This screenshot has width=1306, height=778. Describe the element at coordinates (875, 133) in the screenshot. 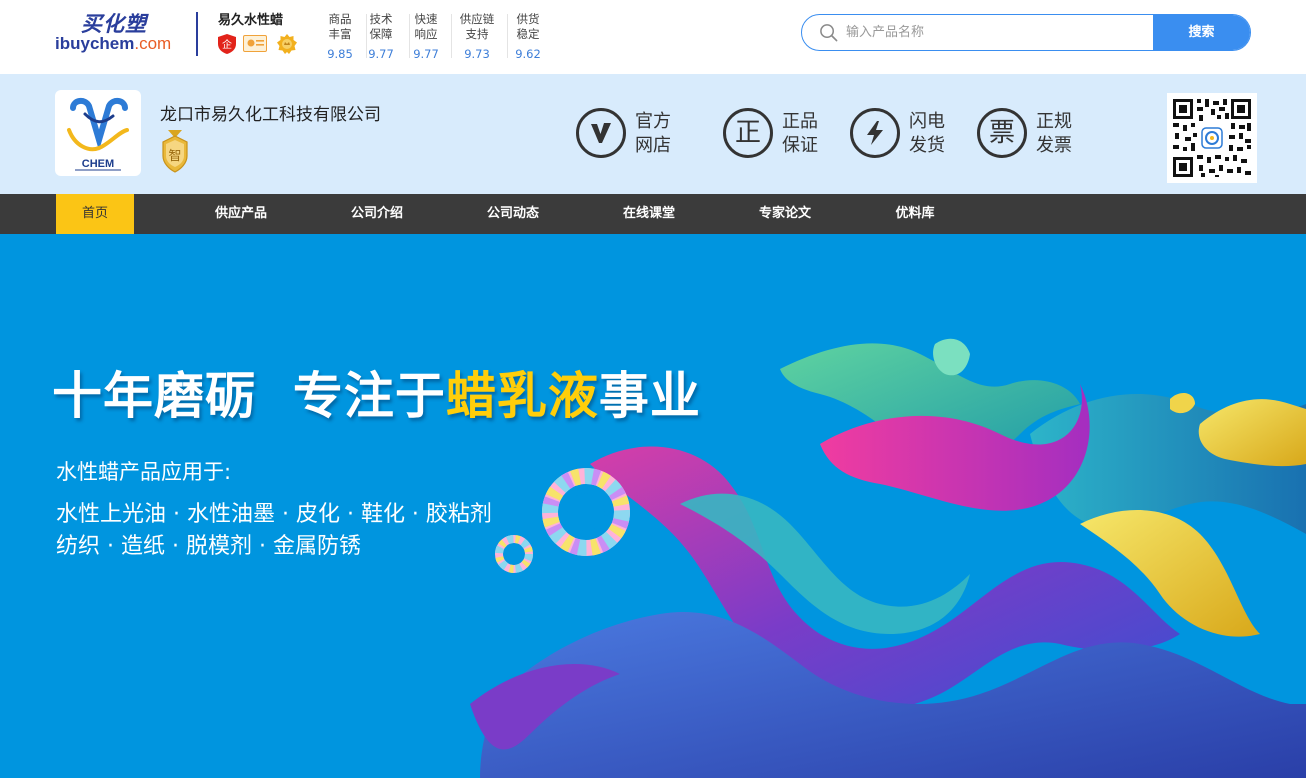

I see `lightning-icon` at that location.